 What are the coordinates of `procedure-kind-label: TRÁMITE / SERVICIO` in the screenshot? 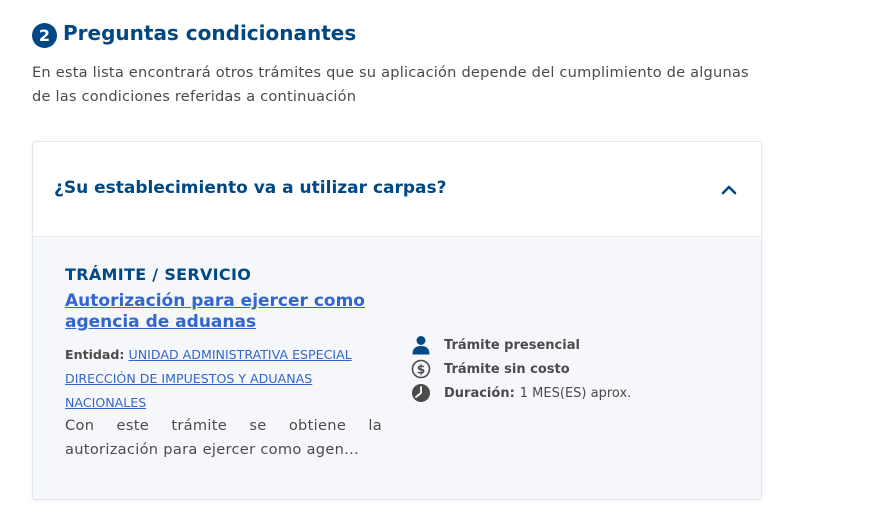 It's located at (158, 274).